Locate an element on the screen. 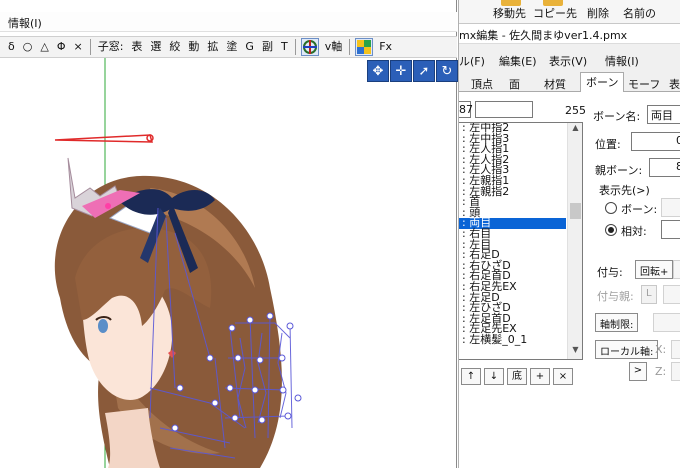  editor-menubar: ル(F) 編集(E) 表示(V) 情報(I) is located at coordinates (569, 60).